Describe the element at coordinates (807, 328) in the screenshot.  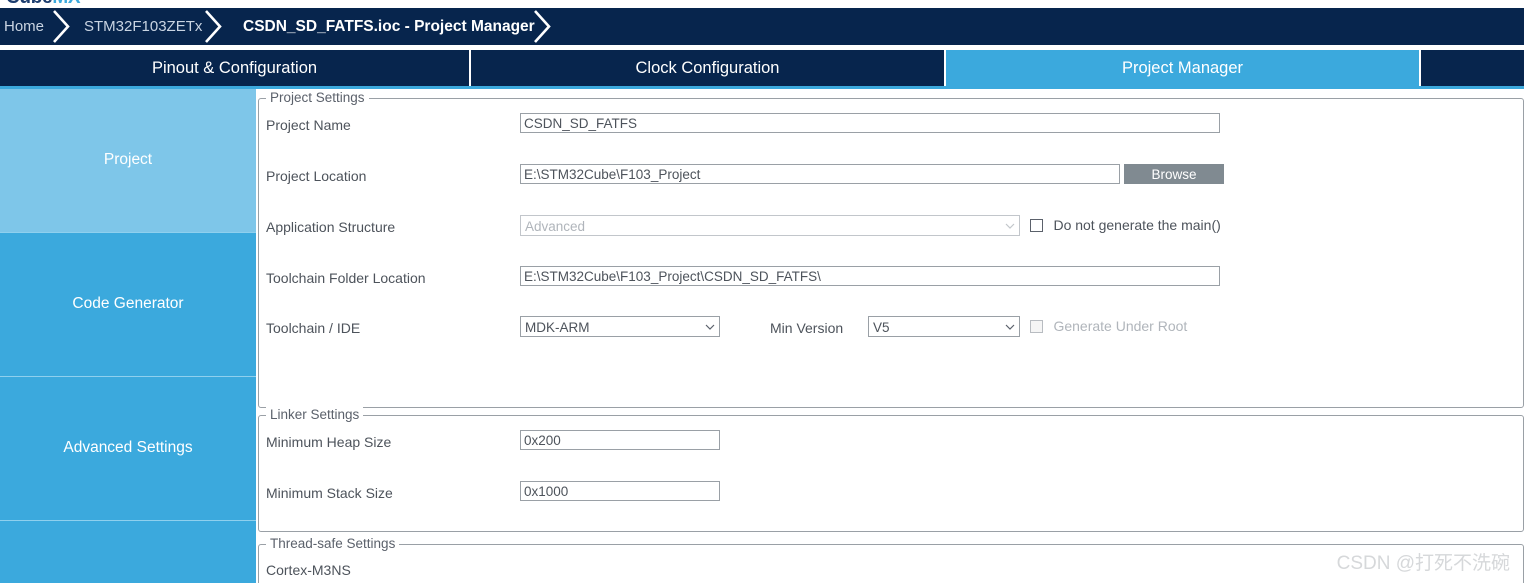
I see `min-version-label: Min Version` at that location.